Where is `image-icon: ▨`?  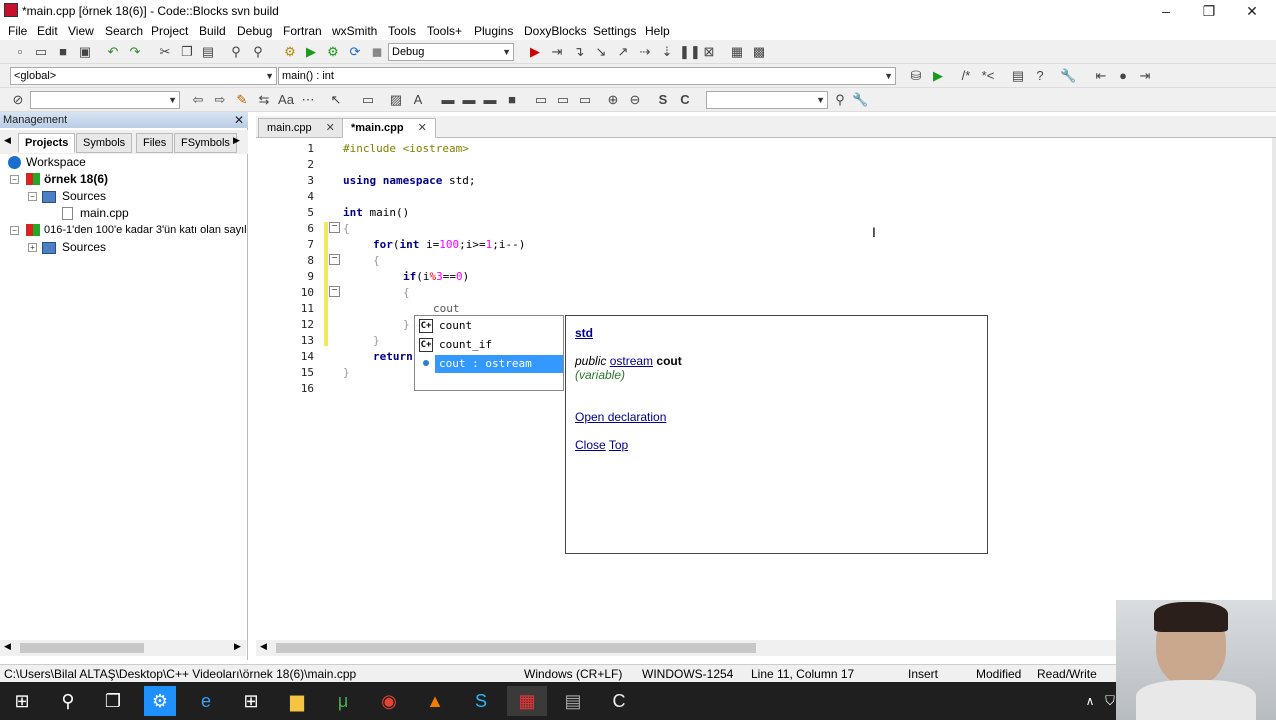 image-icon: ▨ is located at coordinates (396, 100).